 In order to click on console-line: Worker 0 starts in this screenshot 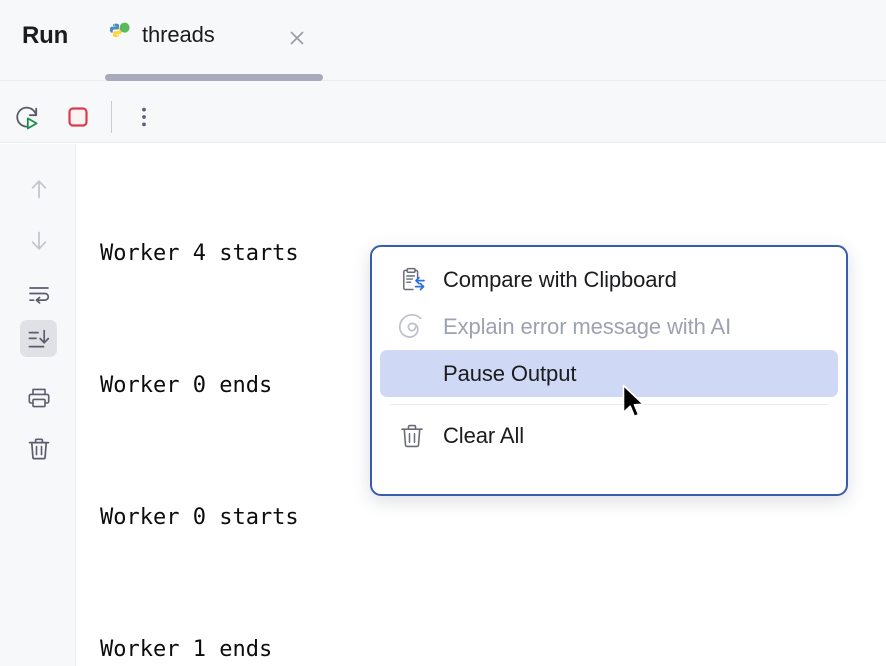, I will do `click(199, 517)`.